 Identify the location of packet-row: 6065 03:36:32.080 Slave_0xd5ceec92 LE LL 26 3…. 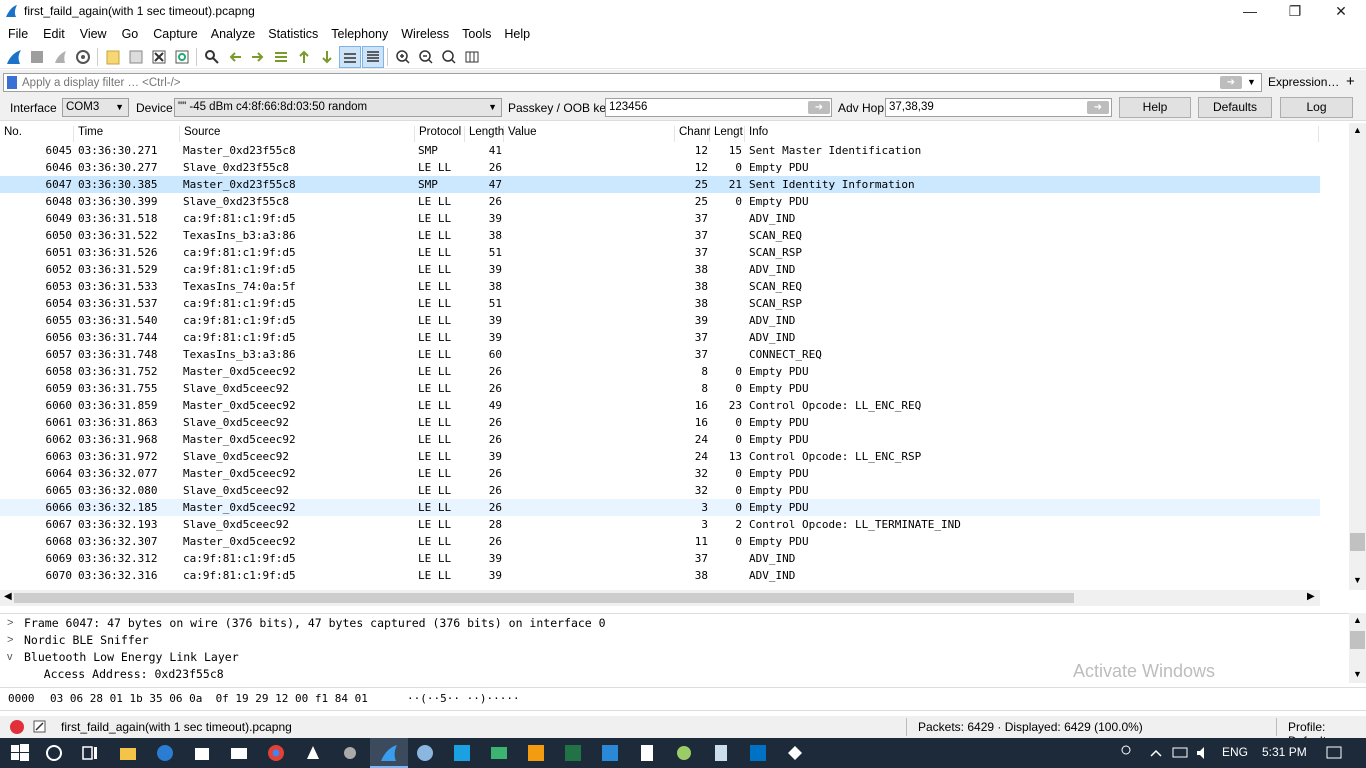
(660, 490).